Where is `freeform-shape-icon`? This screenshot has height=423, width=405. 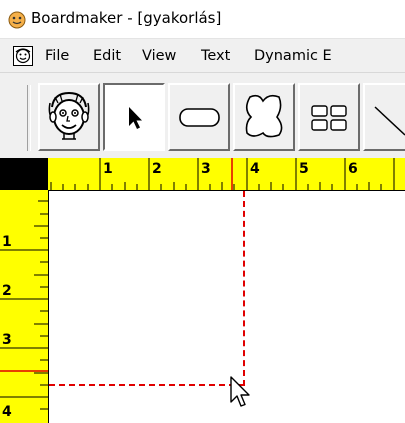
freeform-shape-icon is located at coordinates (264, 116).